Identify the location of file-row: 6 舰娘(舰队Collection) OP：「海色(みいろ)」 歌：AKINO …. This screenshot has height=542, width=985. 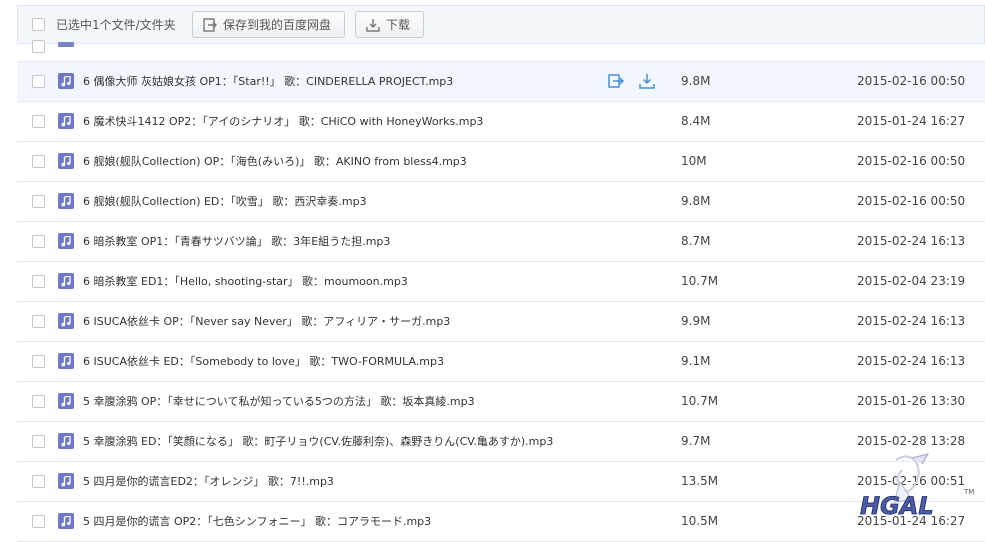
(501, 162).